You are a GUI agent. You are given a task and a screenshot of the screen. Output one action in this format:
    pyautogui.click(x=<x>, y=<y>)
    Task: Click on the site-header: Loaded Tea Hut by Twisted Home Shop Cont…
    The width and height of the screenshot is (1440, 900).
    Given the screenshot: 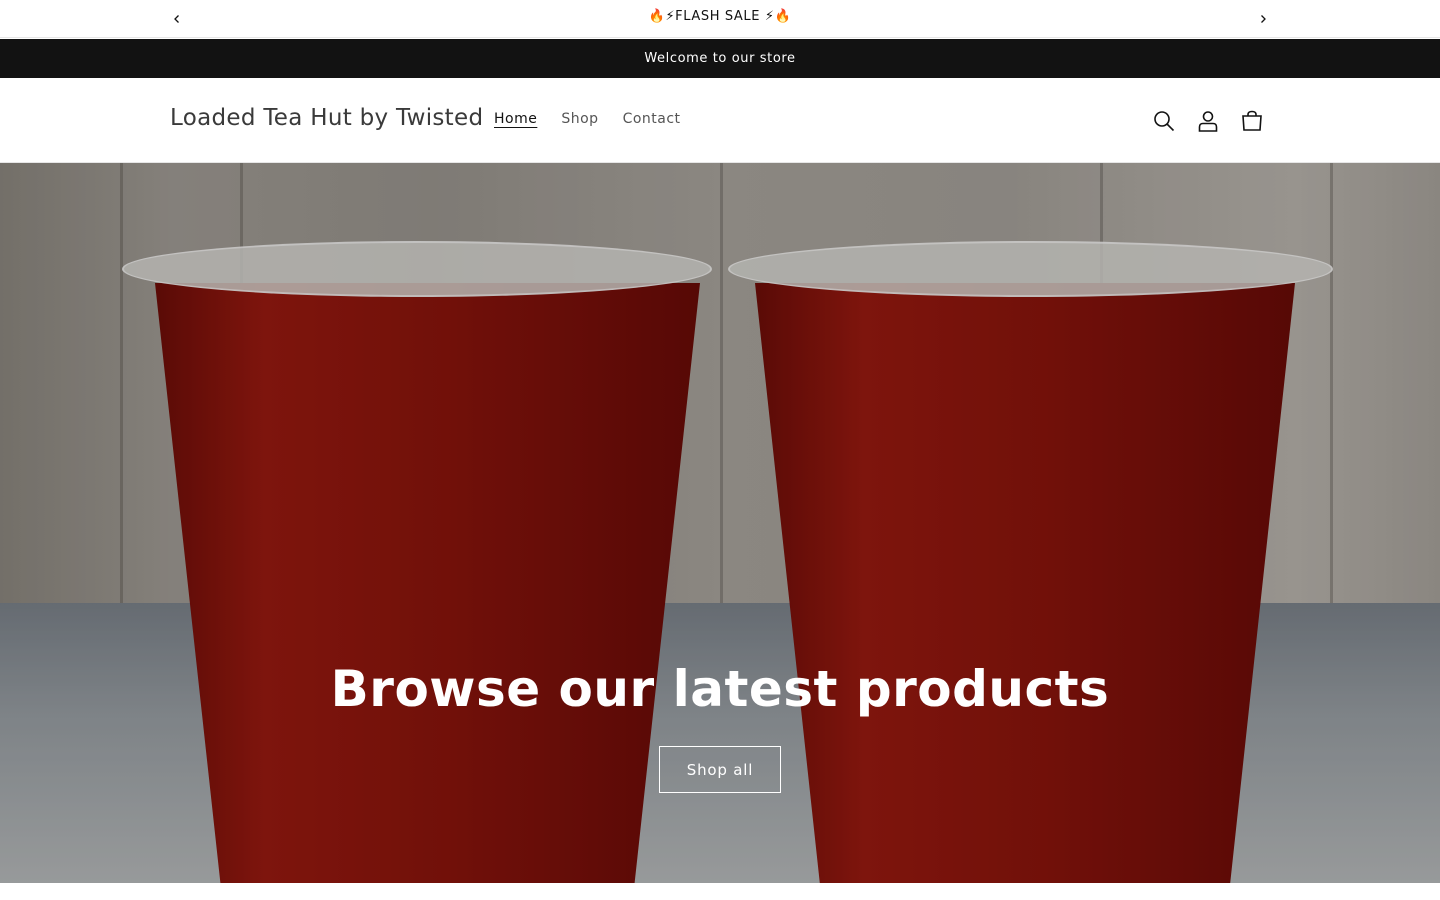 What is the action you would take?
    pyautogui.click(x=720, y=120)
    